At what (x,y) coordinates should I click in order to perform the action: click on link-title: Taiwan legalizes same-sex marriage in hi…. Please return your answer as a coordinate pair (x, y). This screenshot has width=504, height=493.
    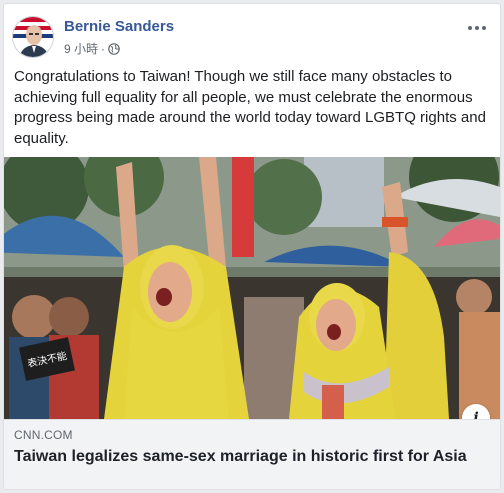
    Looking at the image, I should click on (252, 457).